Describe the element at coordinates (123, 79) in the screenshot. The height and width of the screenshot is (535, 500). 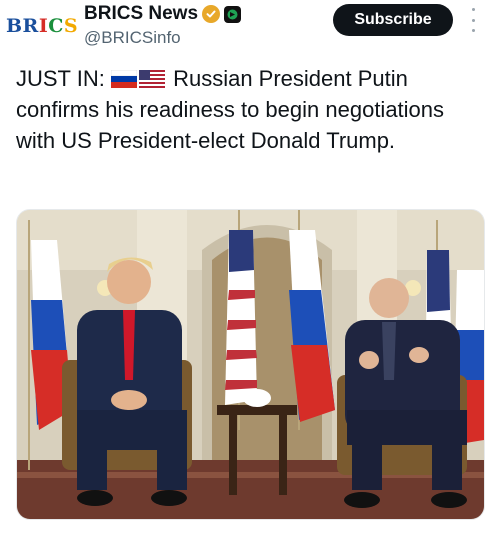
I see `russia-flag-icon` at that location.